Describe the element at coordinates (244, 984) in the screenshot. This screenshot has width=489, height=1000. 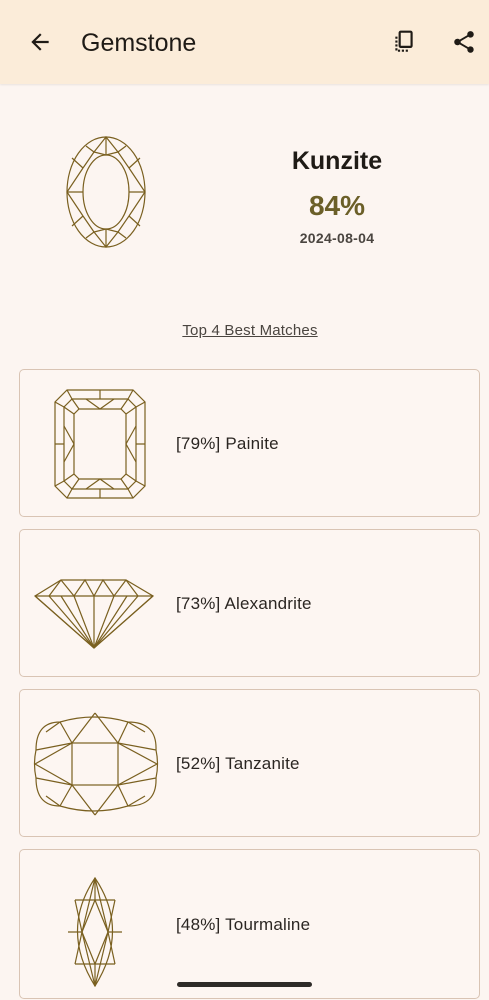
I see `gesture-nav-bar` at that location.